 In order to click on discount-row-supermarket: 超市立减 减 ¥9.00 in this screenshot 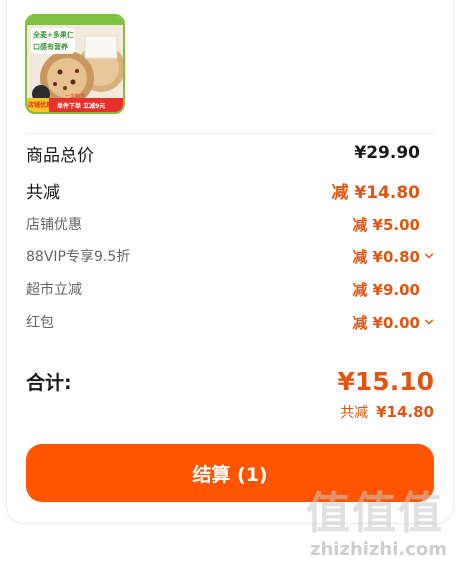, I will do `click(230, 289)`.